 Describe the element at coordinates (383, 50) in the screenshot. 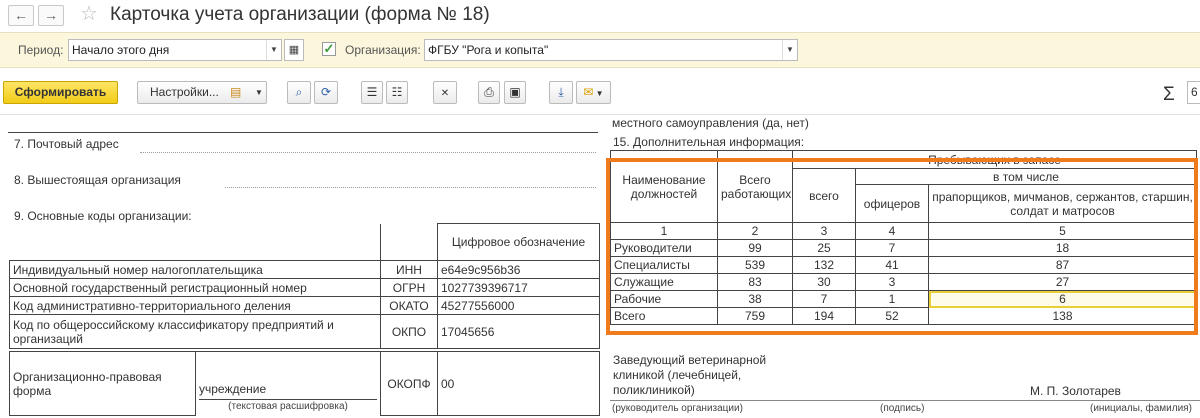

I see `organization-label: Организация:` at that location.